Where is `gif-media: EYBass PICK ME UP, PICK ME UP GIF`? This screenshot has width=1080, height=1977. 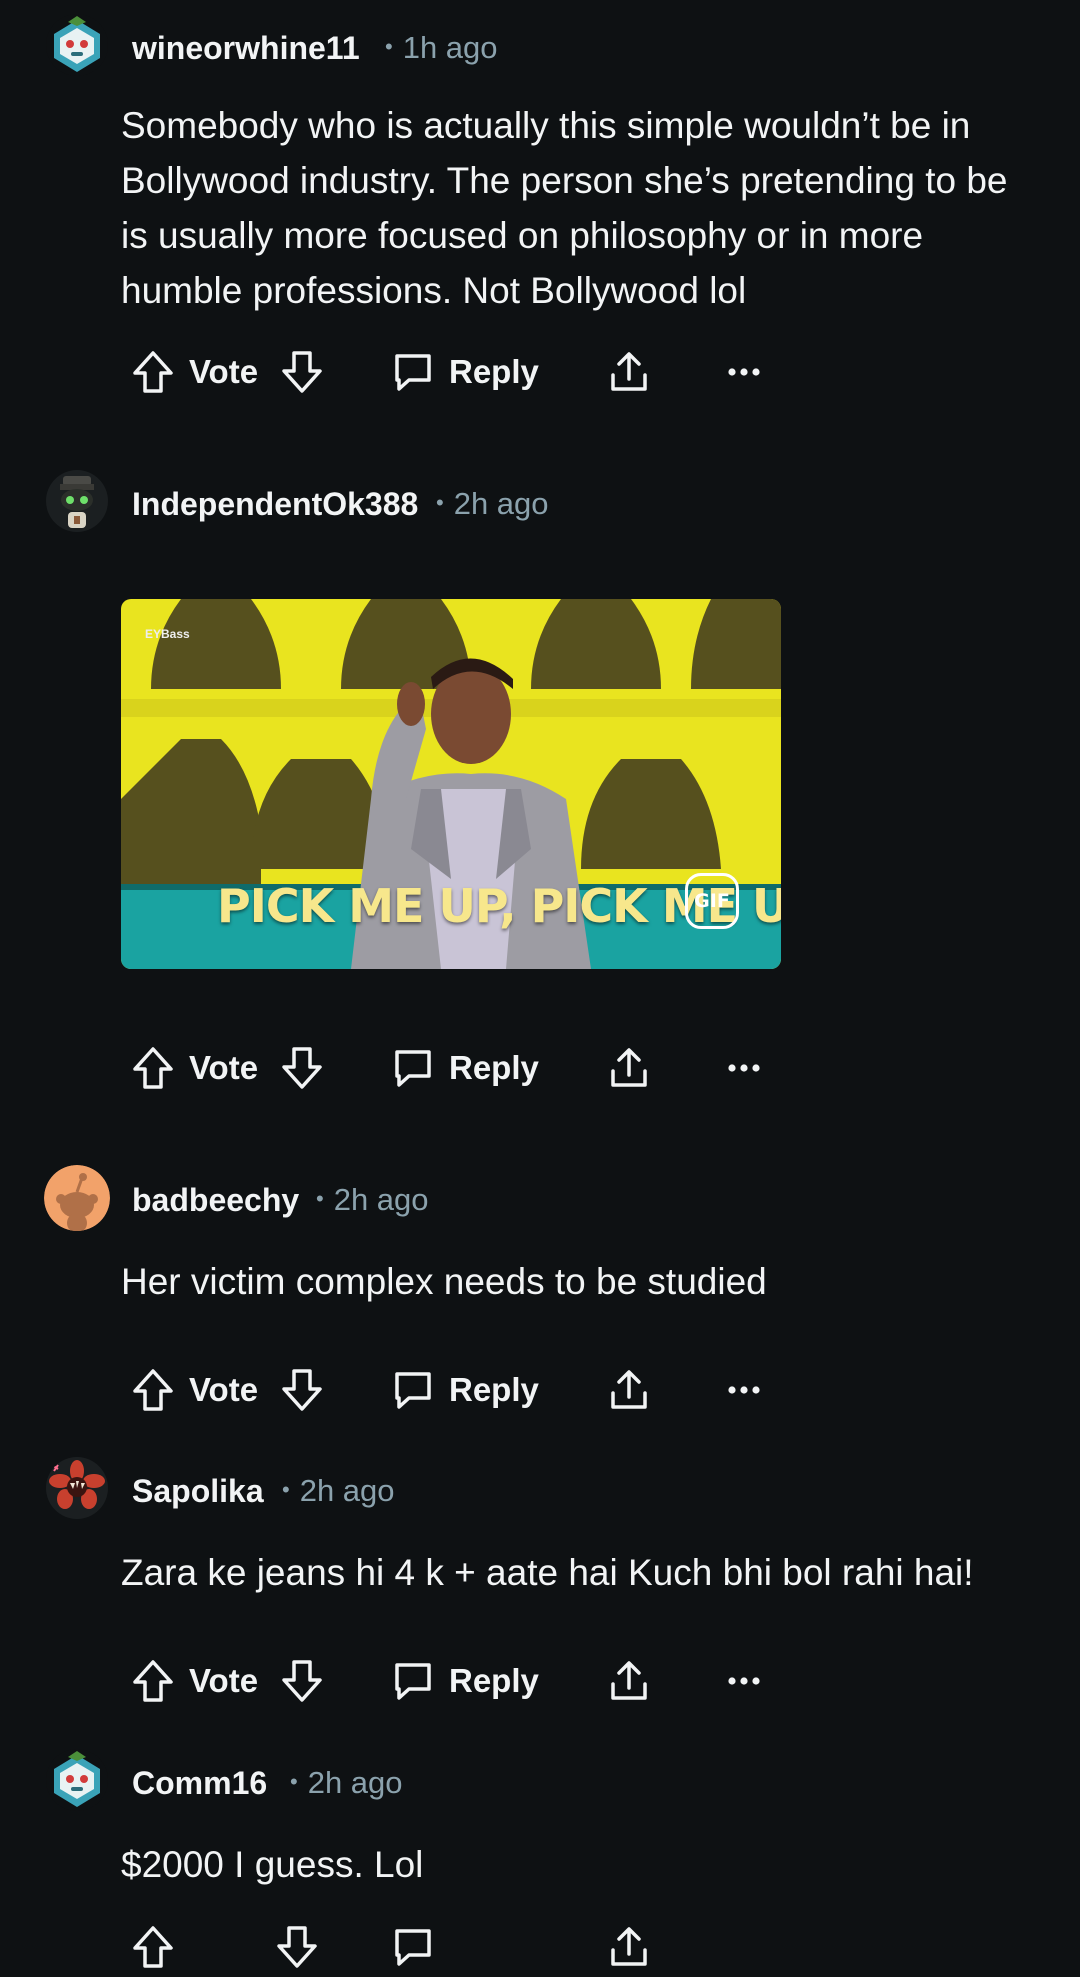
gif-media: EYBass PICK ME UP, PICK ME UP GIF is located at coordinates (451, 784).